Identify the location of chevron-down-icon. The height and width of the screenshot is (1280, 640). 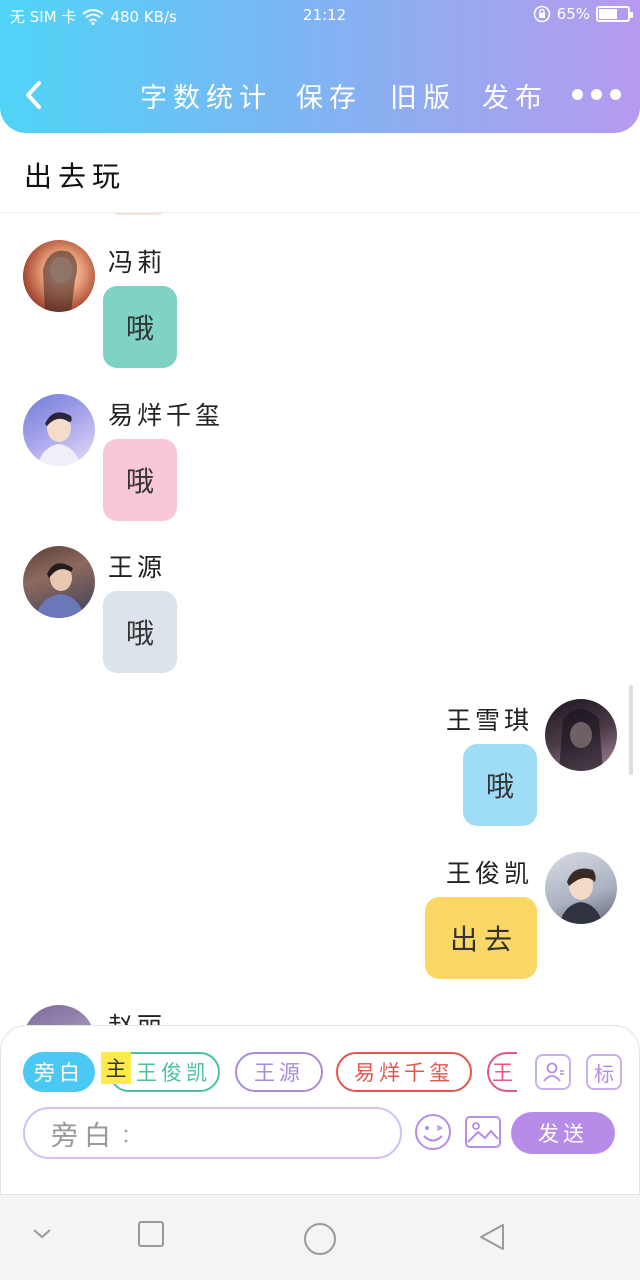
(42, 1233).